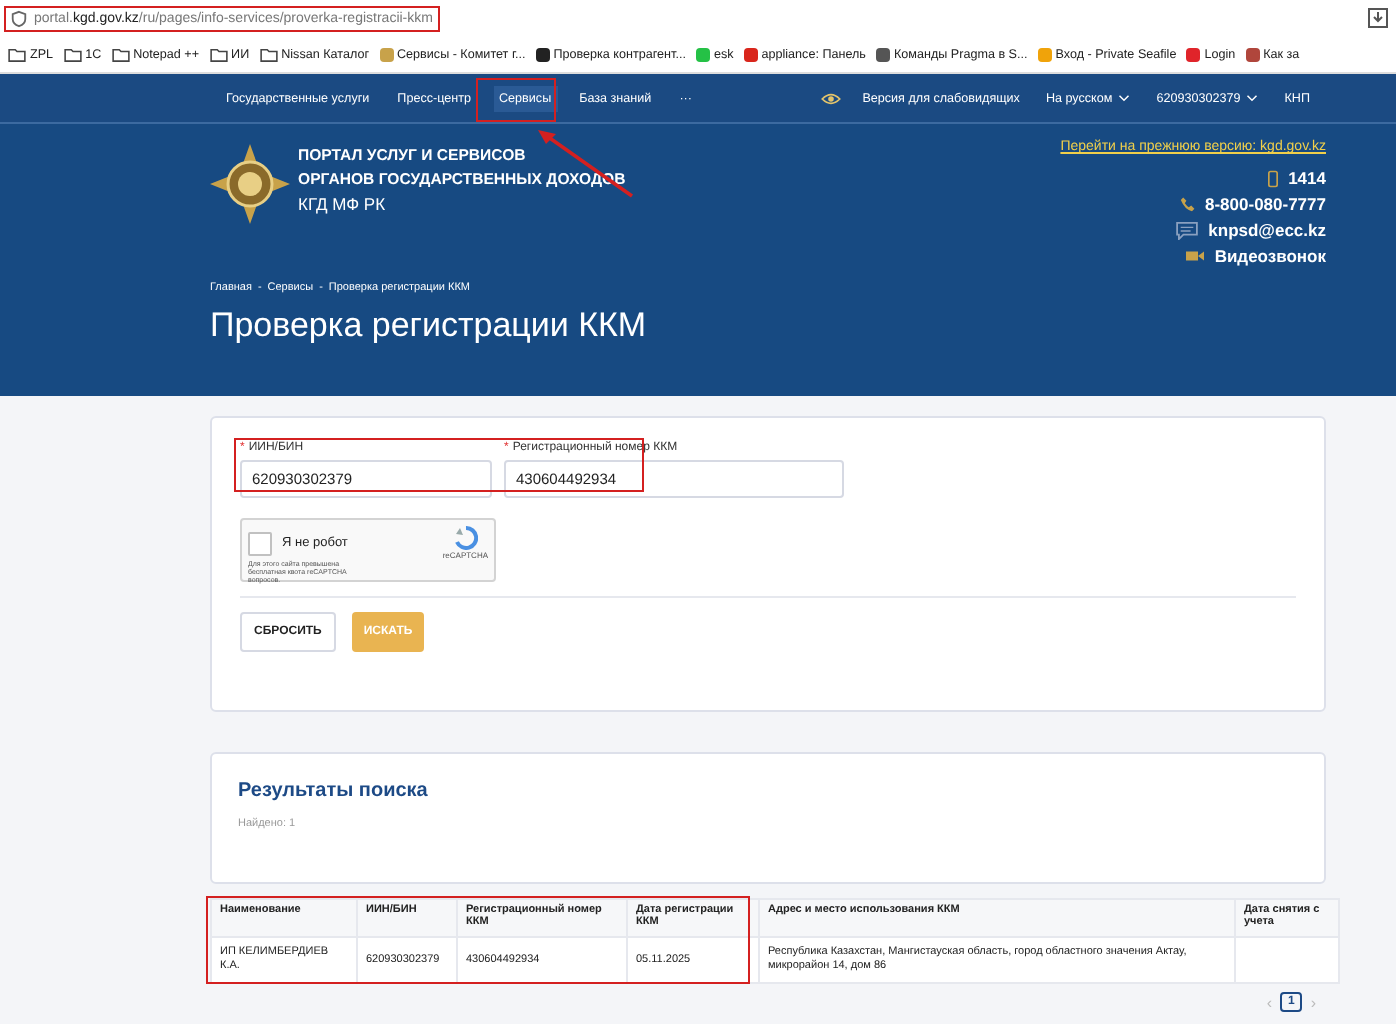 The height and width of the screenshot is (1024, 1396). What do you see at coordinates (1187, 230) in the screenshot?
I see `chat-icon` at bounding box center [1187, 230].